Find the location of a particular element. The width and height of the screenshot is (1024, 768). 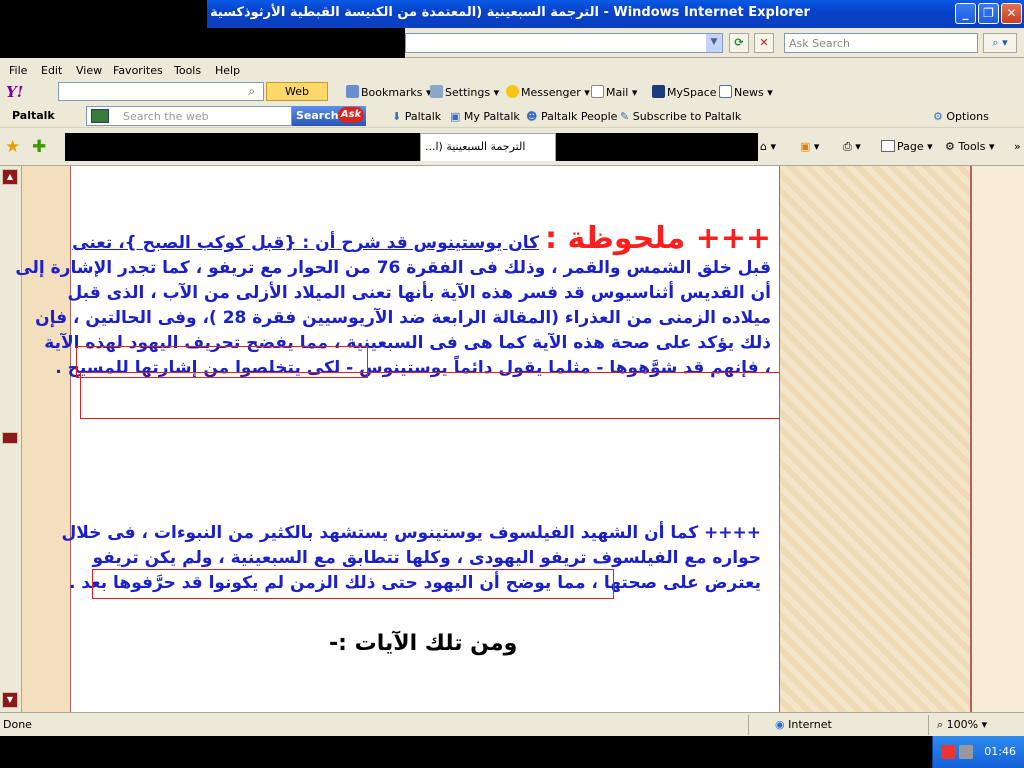

maximize-button: ❐ is located at coordinates (988, 13).